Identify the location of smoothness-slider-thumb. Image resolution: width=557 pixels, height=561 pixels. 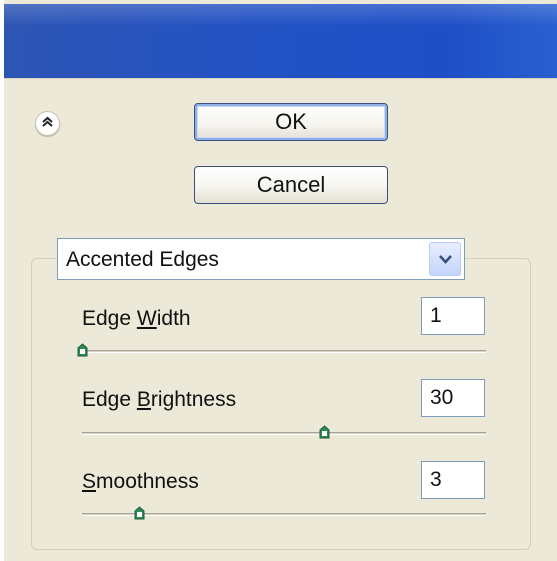
(139, 513).